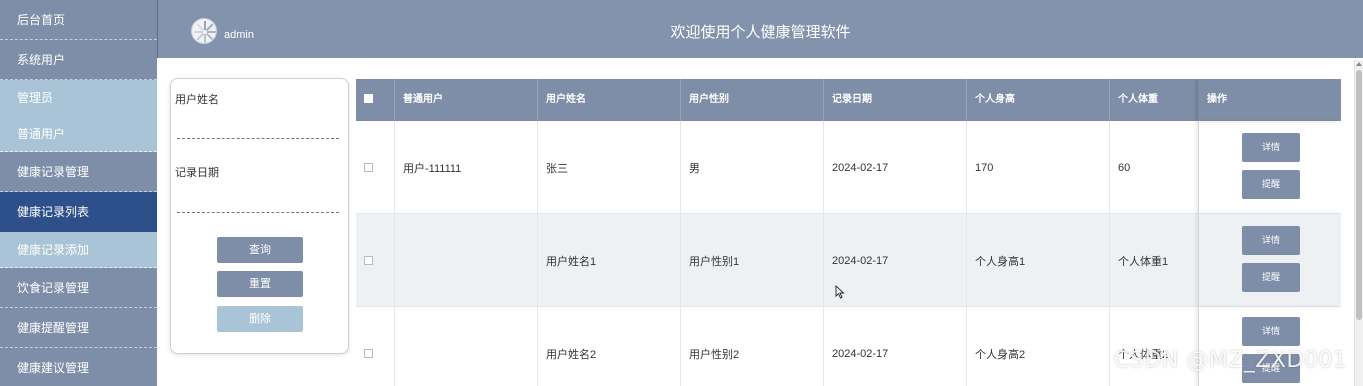 The width and height of the screenshot is (1363, 386). What do you see at coordinates (78, 172) in the screenshot?
I see `sidebar-item-health-records: 健康记录管理` at bounding box center [78, 172].